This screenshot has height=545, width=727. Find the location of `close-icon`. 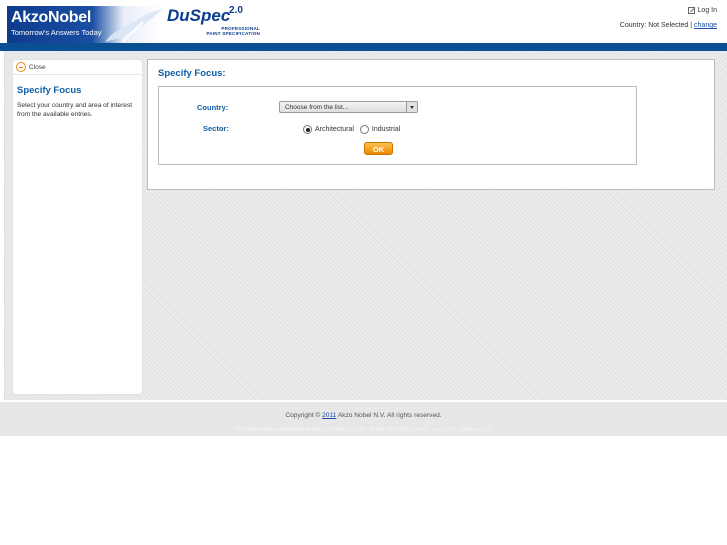

close-icon is located at coordinates (21, 67).